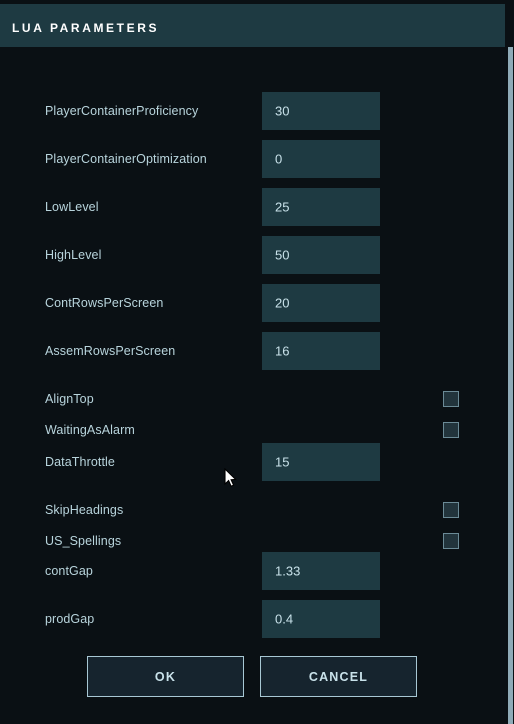 Image resolution: width=514 pixels, height=724 pixels. Describe the element at coordinates (321, 255) in the screenshot. I see `parameter-input: 50` at that location.